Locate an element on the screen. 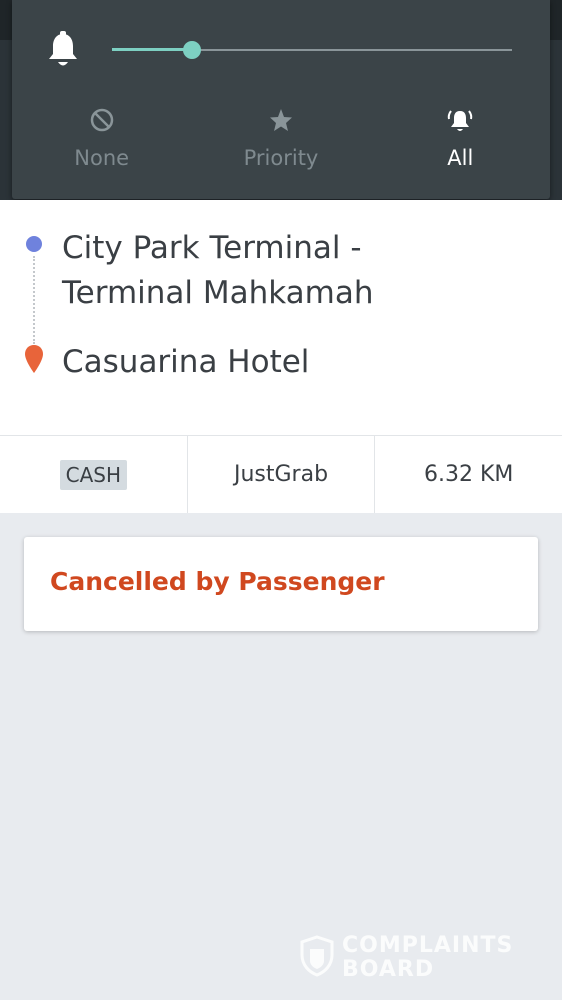 The image size is (562, 1000). mode-none-label: None is located at coordinates (102, 158).